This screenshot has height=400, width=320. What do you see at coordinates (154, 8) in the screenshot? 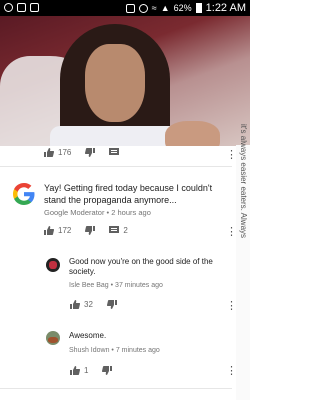
I see `wifi-icon: ≈` at bounding box center [154, 8].